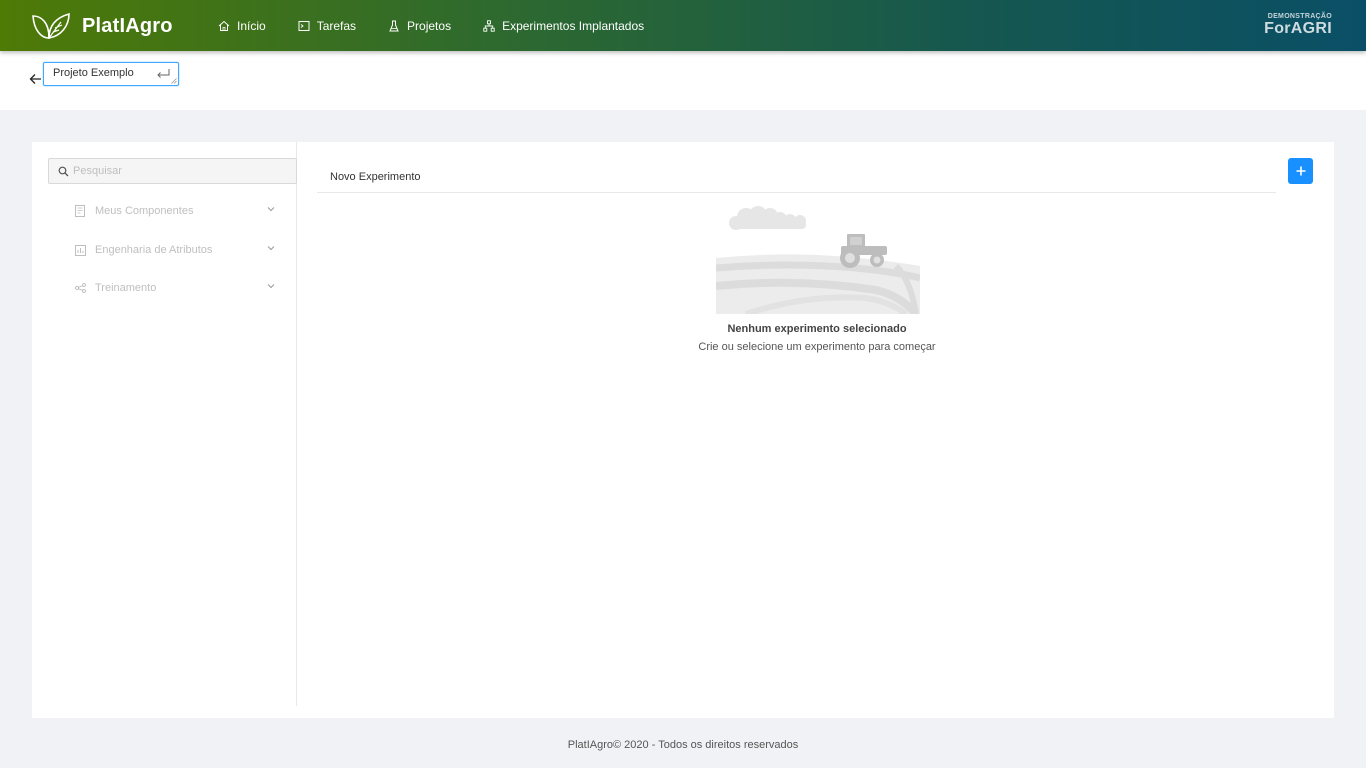 The width and height of the screenshot is (1366, 768). I want to click on project-name-input: Projeto Exemplo, so click(111, 74).